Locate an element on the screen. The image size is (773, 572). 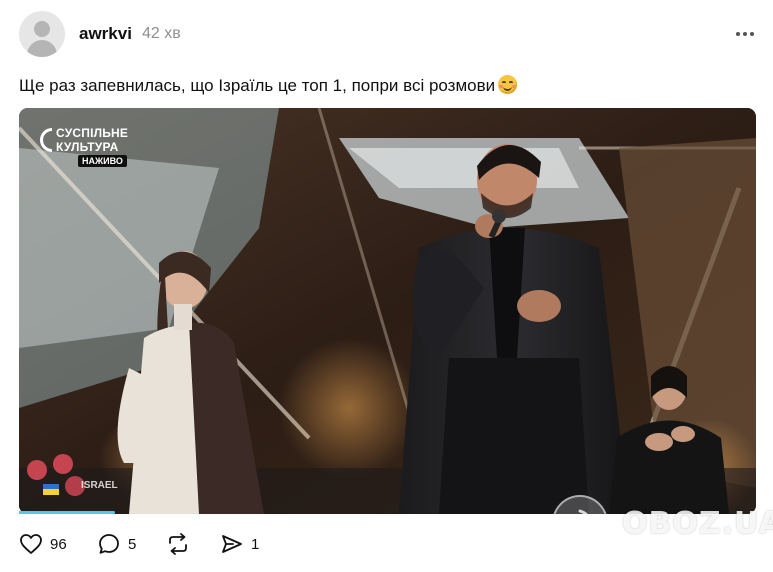
repost-button is located at coordinates (178, 544).